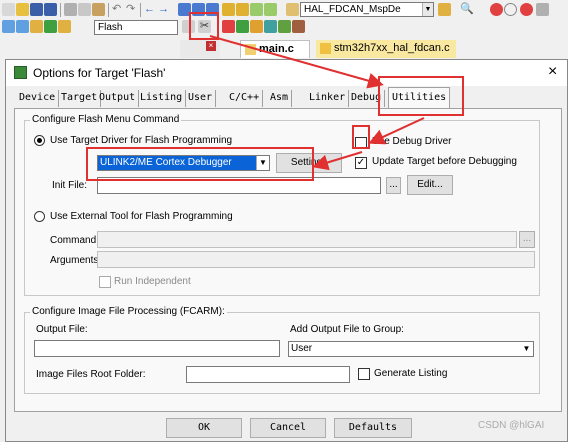 Image resolution: width=568 pixels, height=442 pixels. Describe the element at coordinates (211, 46) in the screenshot. I see `close-icon: ×` at that location.